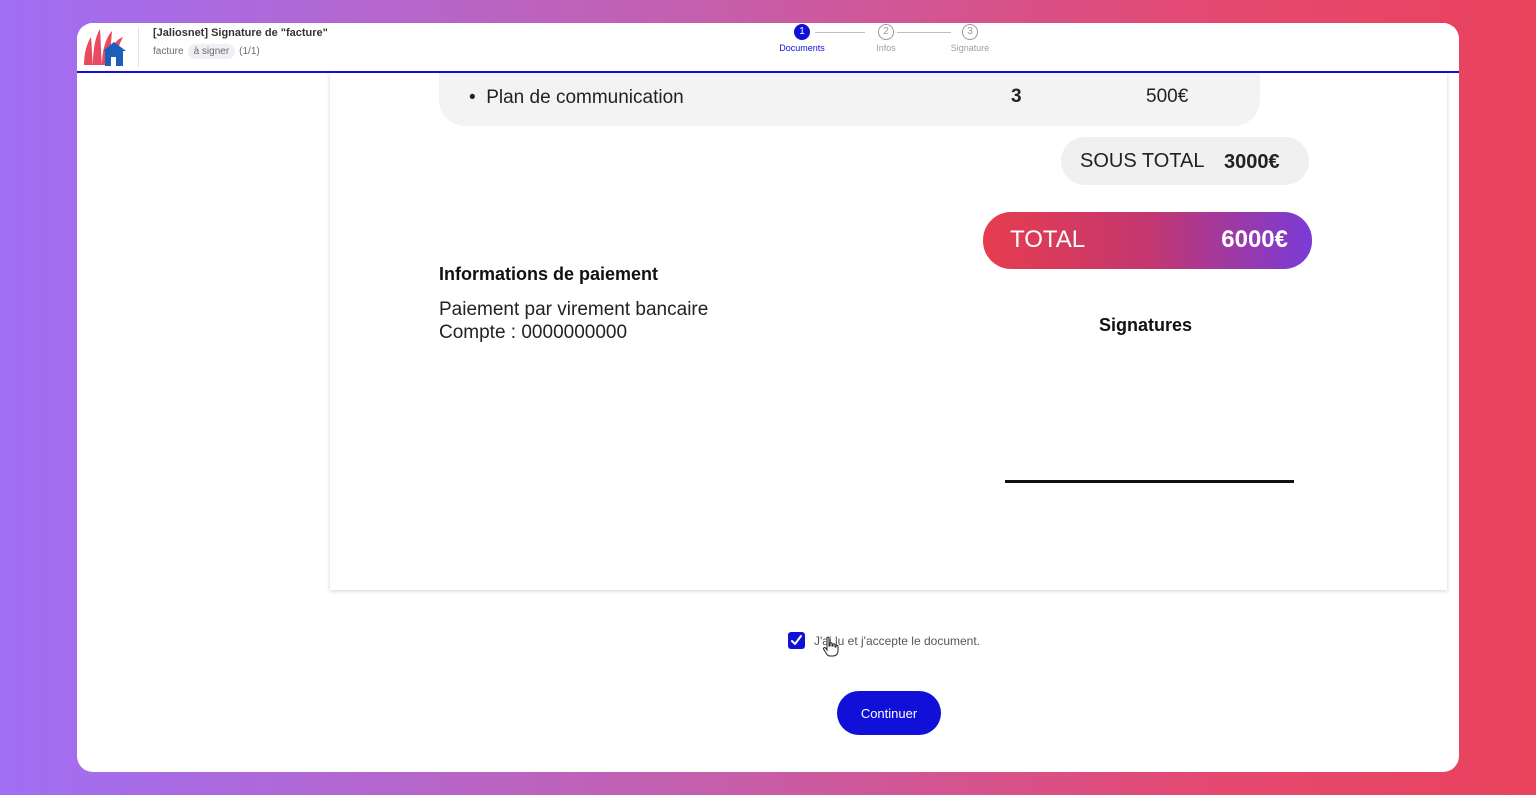  Describe the element at coordinates (211, 51) in the screenshot. I see `status-badge: à signer` at that location.